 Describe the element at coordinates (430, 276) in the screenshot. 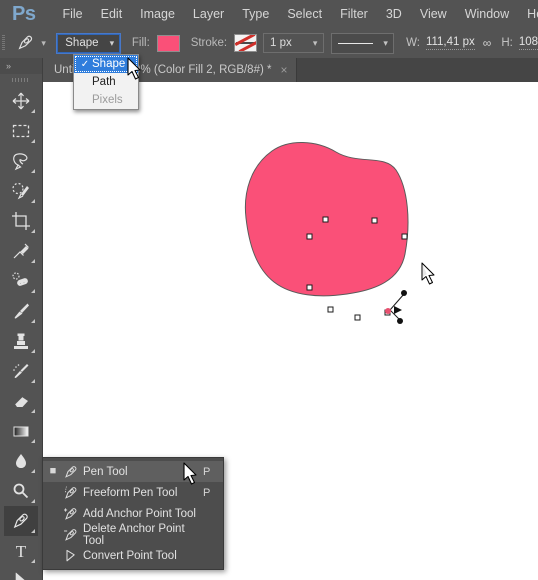

I see `pen-tool-cursor` at that location.